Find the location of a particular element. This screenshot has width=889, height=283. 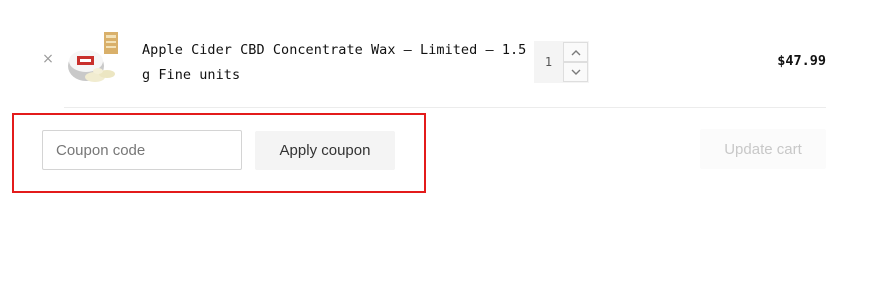

product-thumbnail-icon is located at coordinates (93, 58).